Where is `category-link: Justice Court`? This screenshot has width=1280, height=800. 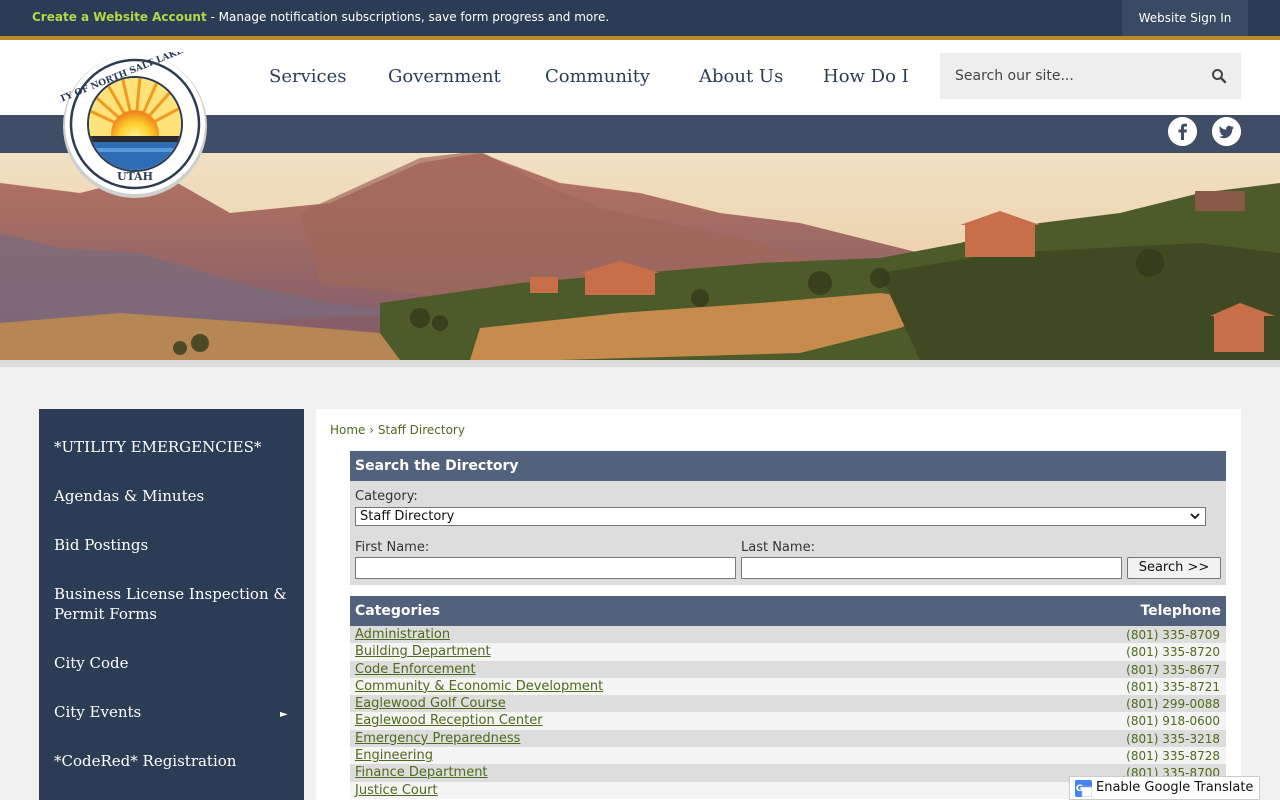 category-link: Justice Court is located at coordinates (396, 790).